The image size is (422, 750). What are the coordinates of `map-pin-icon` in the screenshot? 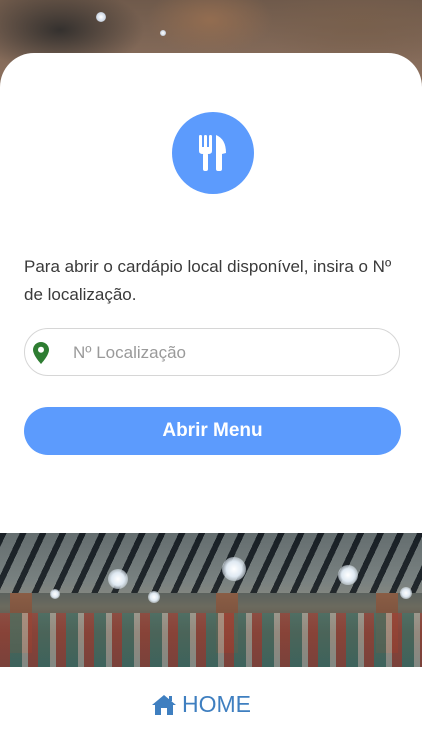 It's located at (41, 353).